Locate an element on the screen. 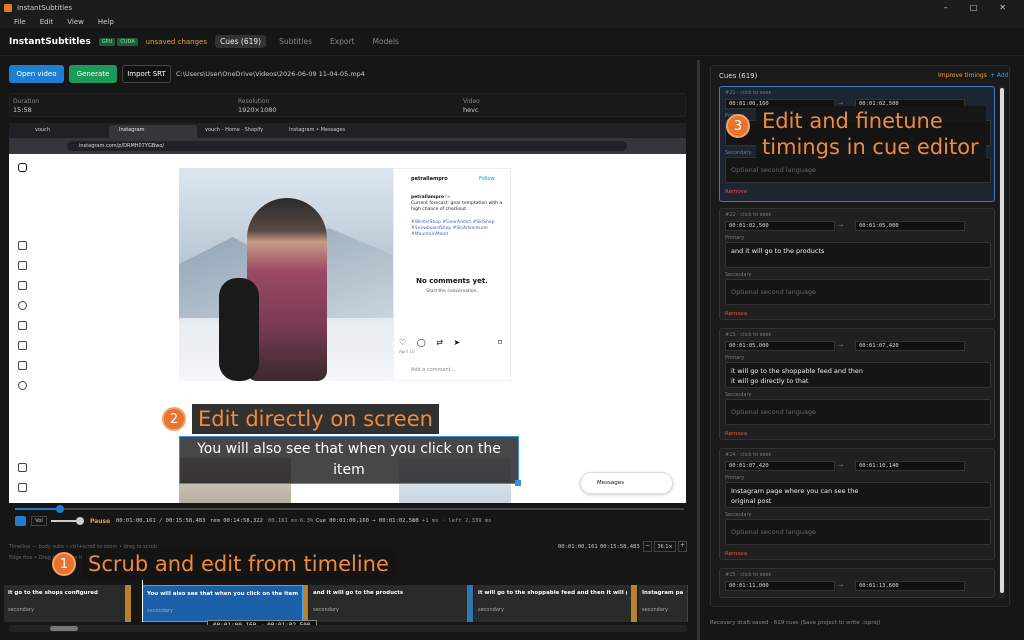  menu-view: View is located at coordinates (75, 22).